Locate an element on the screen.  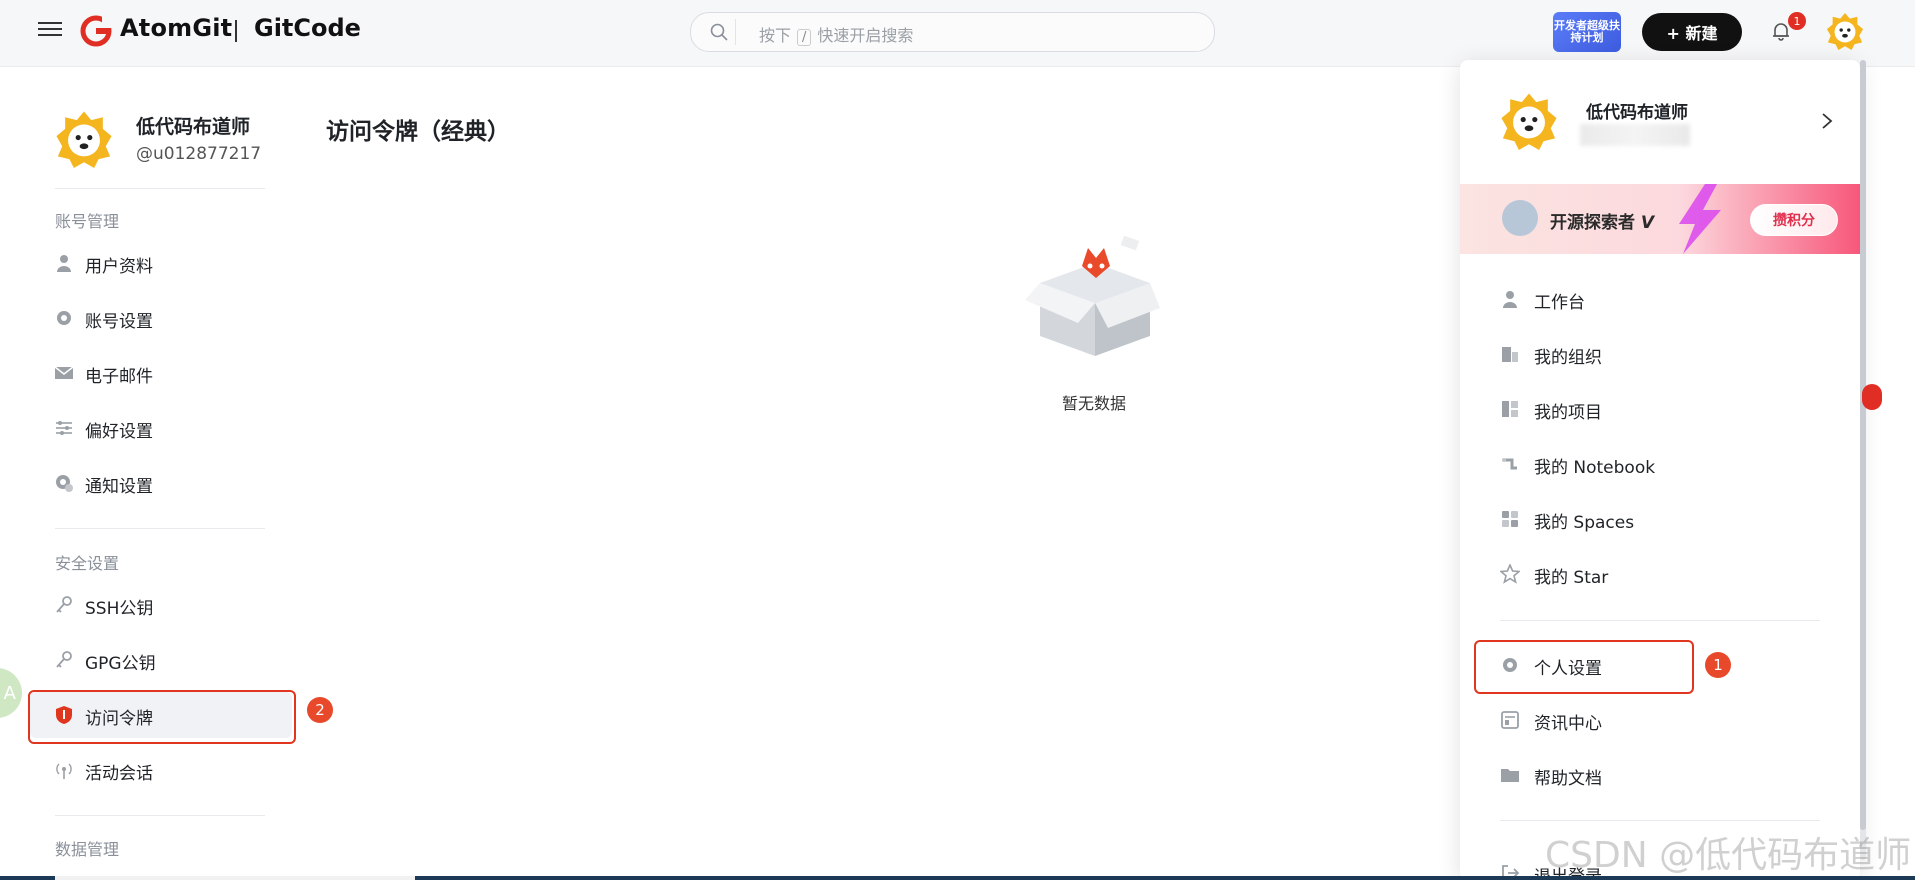
sidebar-item-label: SSH公钥 is located at coordinates (119, 609).